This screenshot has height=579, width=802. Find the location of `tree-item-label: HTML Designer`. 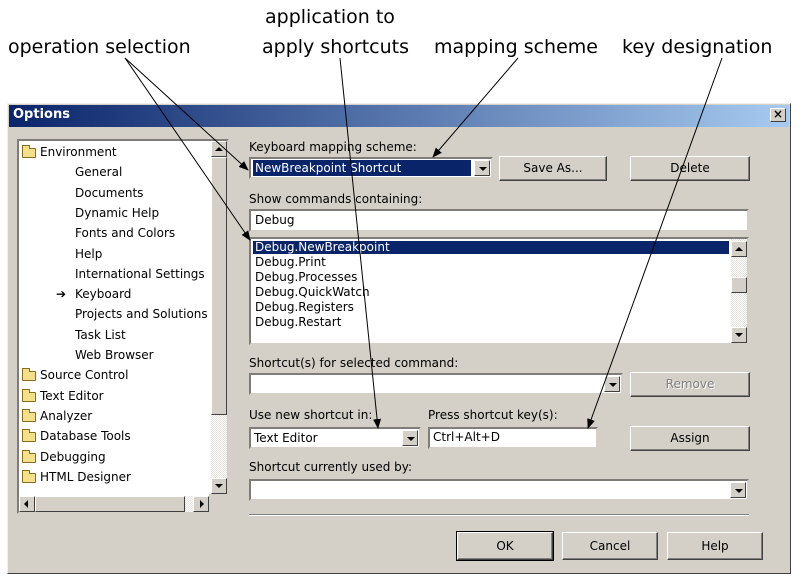

tree-item-label: HTML Designer is located at coordinates (85, 476).